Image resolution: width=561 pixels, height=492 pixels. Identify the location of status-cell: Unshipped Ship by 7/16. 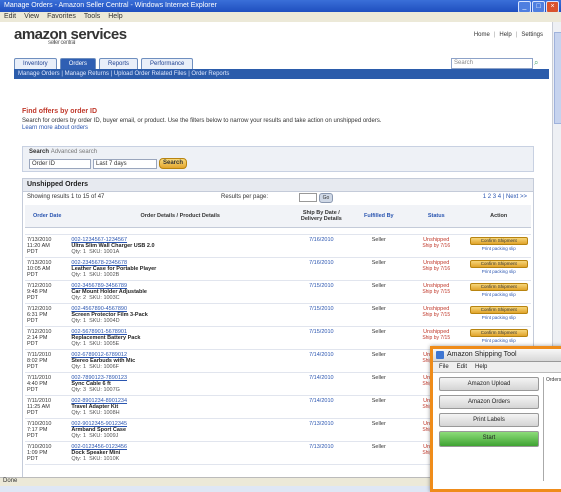
(436, 246).